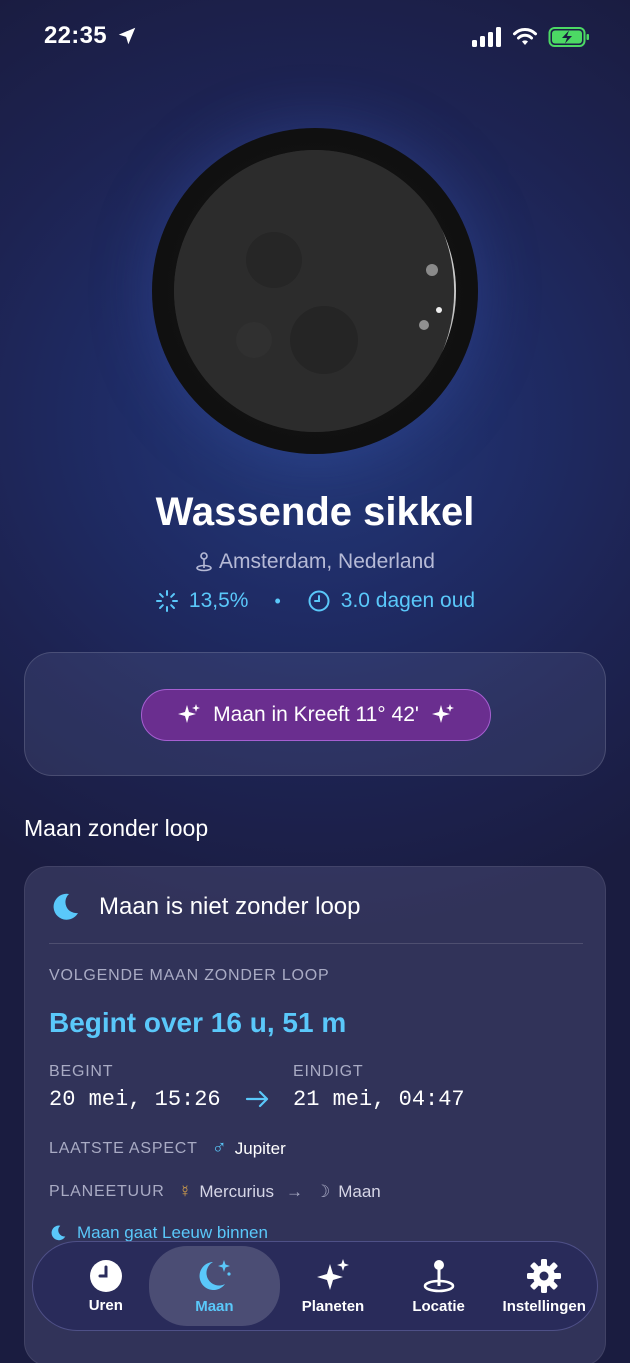  I want to click on location-row: Amsterdam, Nederland, so click(315, 562).